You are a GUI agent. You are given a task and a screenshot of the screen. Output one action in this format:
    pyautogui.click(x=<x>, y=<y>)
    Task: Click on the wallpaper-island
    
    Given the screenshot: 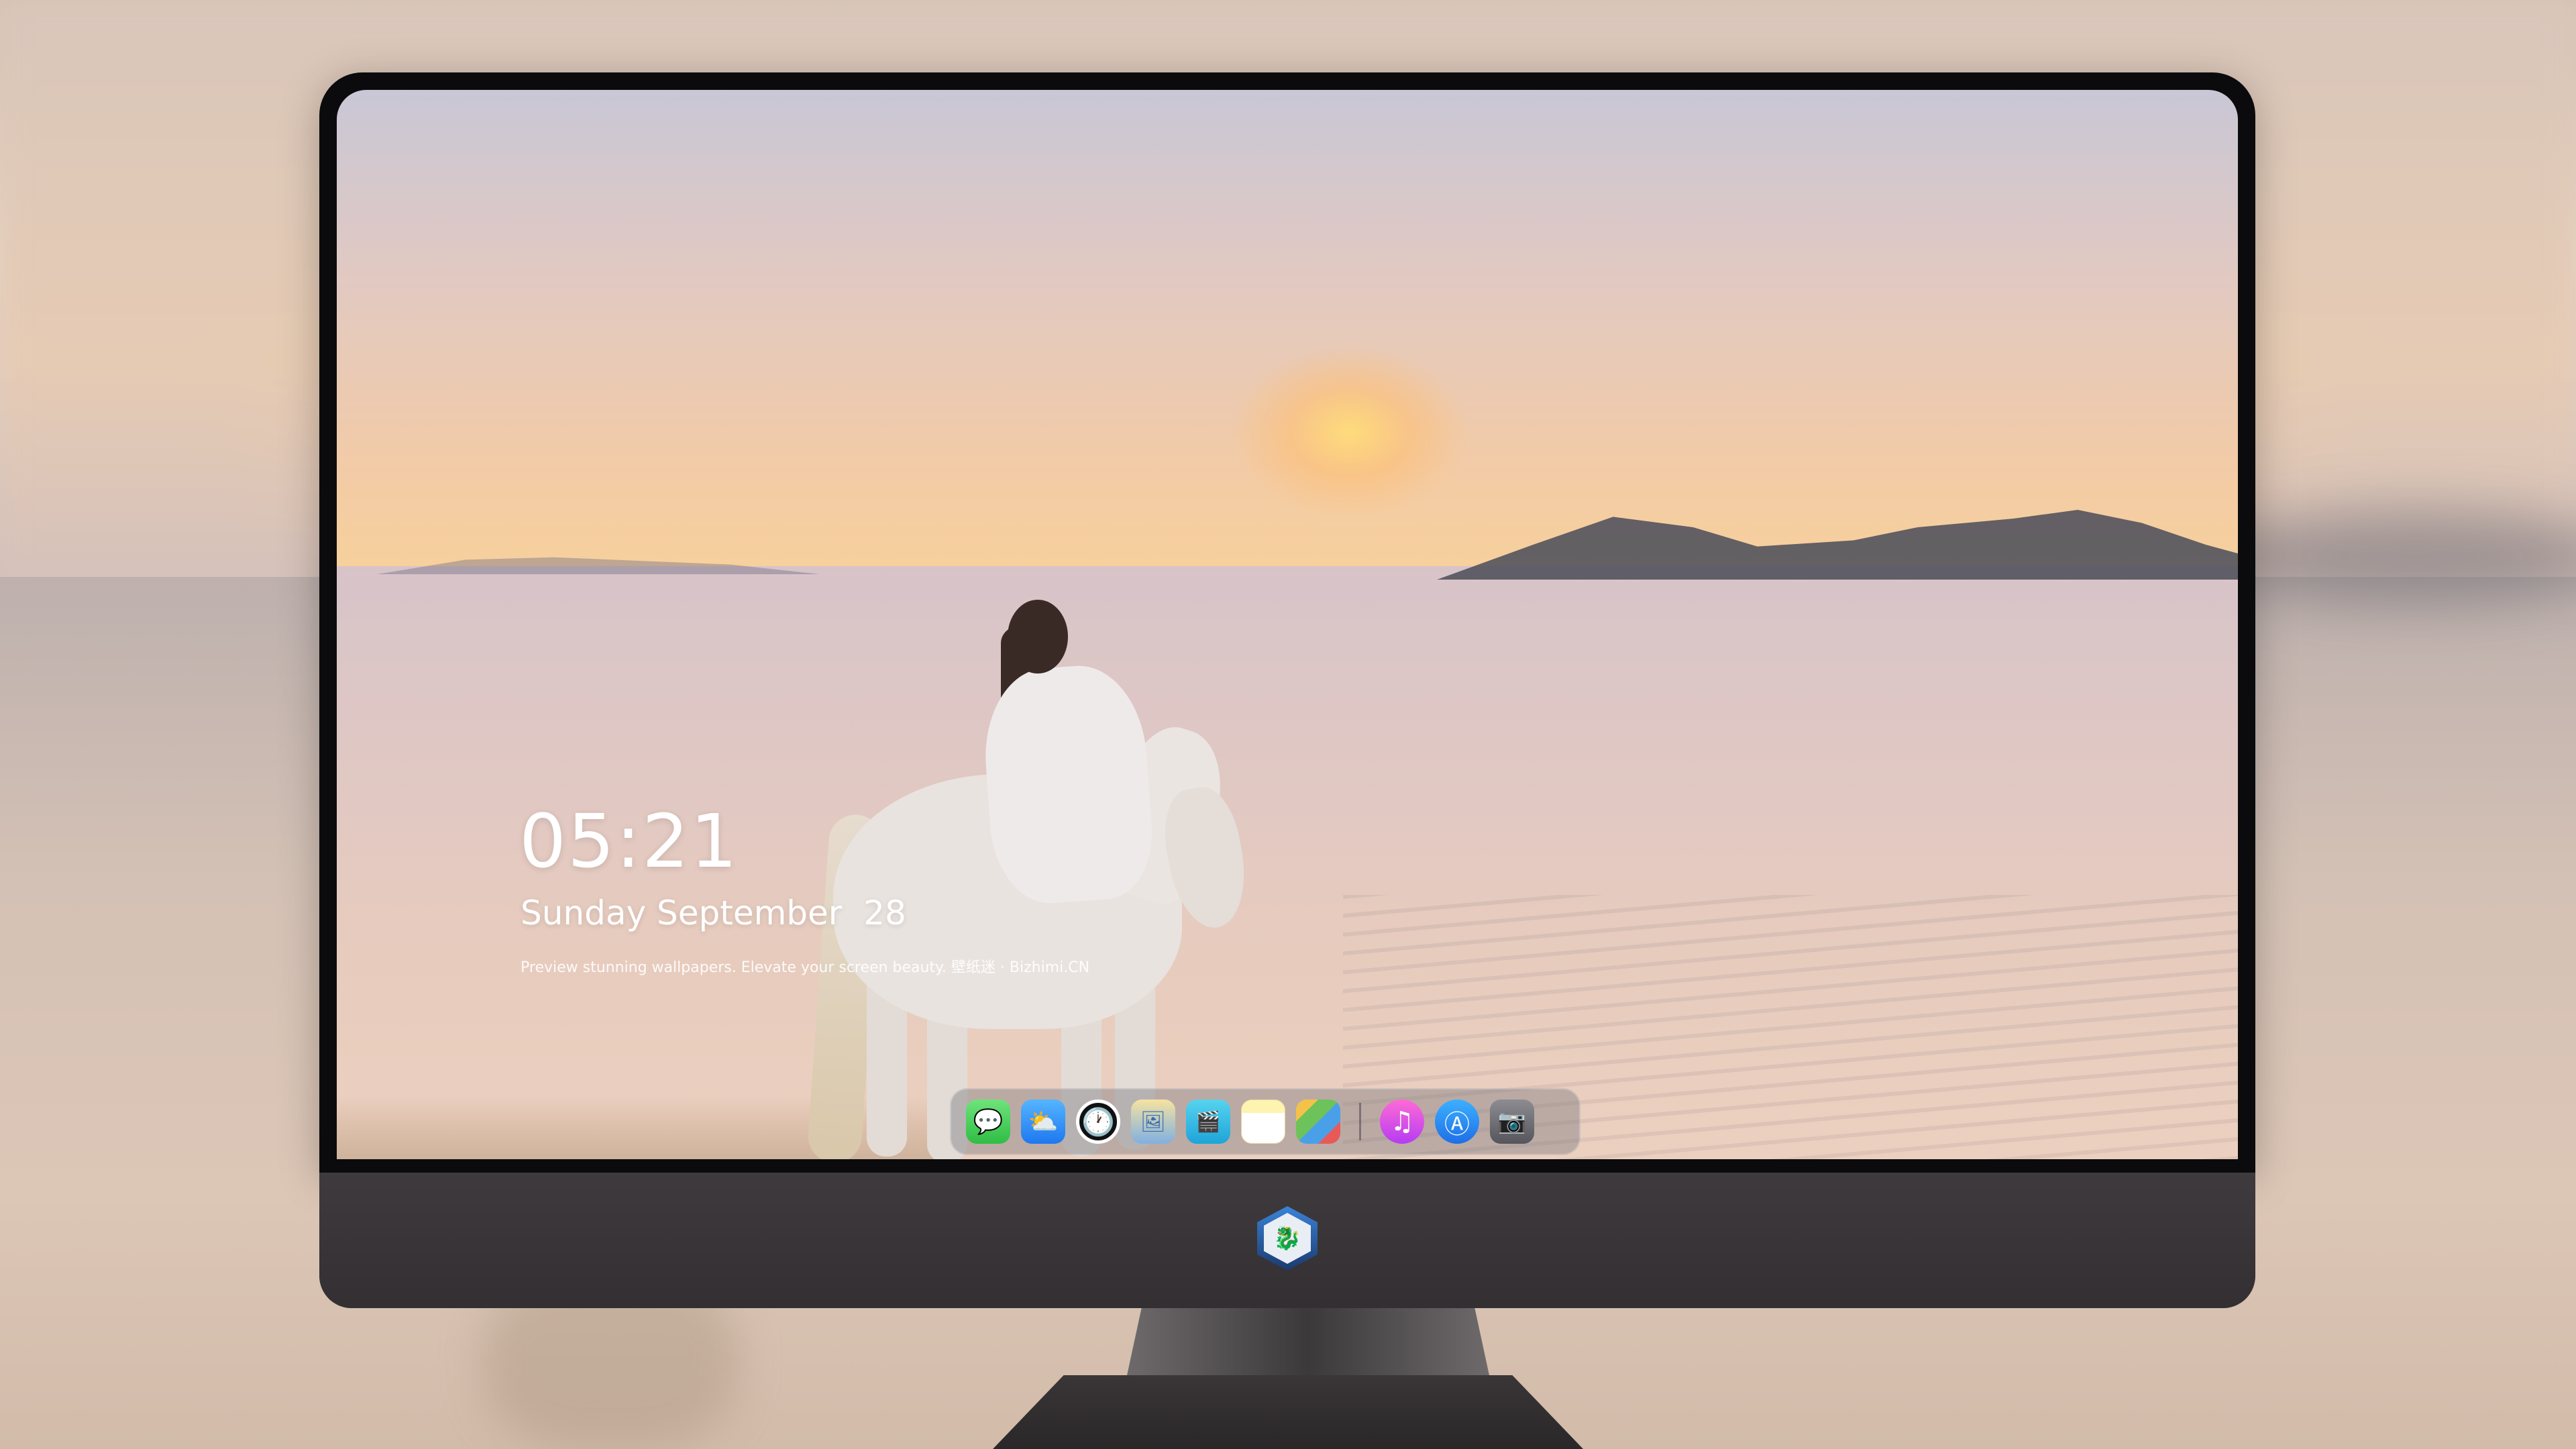 What is the action you would take?
    pyautogui.click(x=1837, y=545)
    